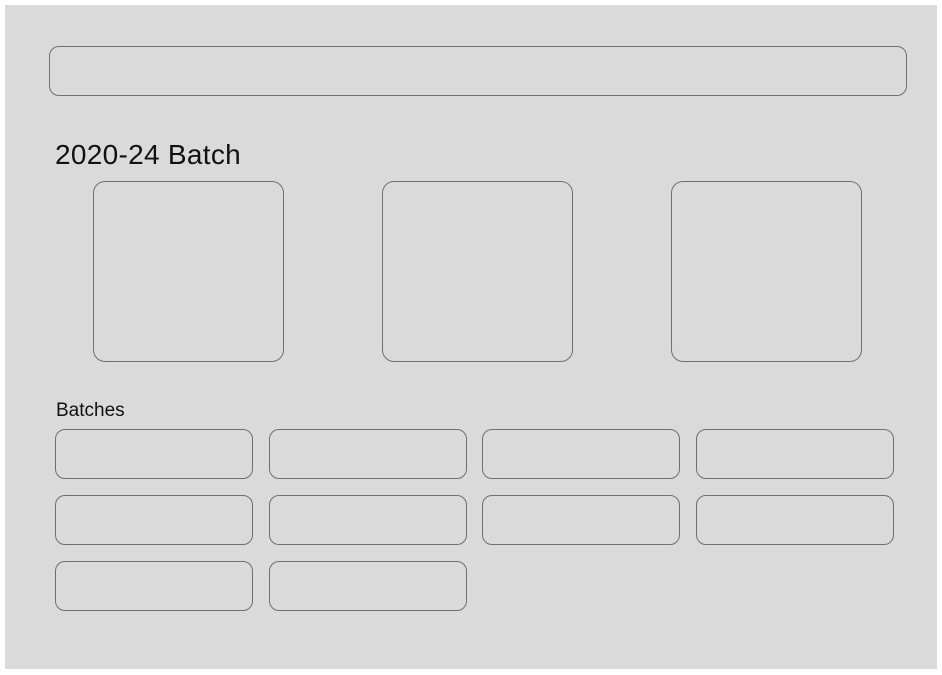 The height and width of the screenshot is (675, 942). What do you see at coordinates (90, 410) in the screenshot?
I see `batches-heading: Batches` at bounding box center [90, 410].